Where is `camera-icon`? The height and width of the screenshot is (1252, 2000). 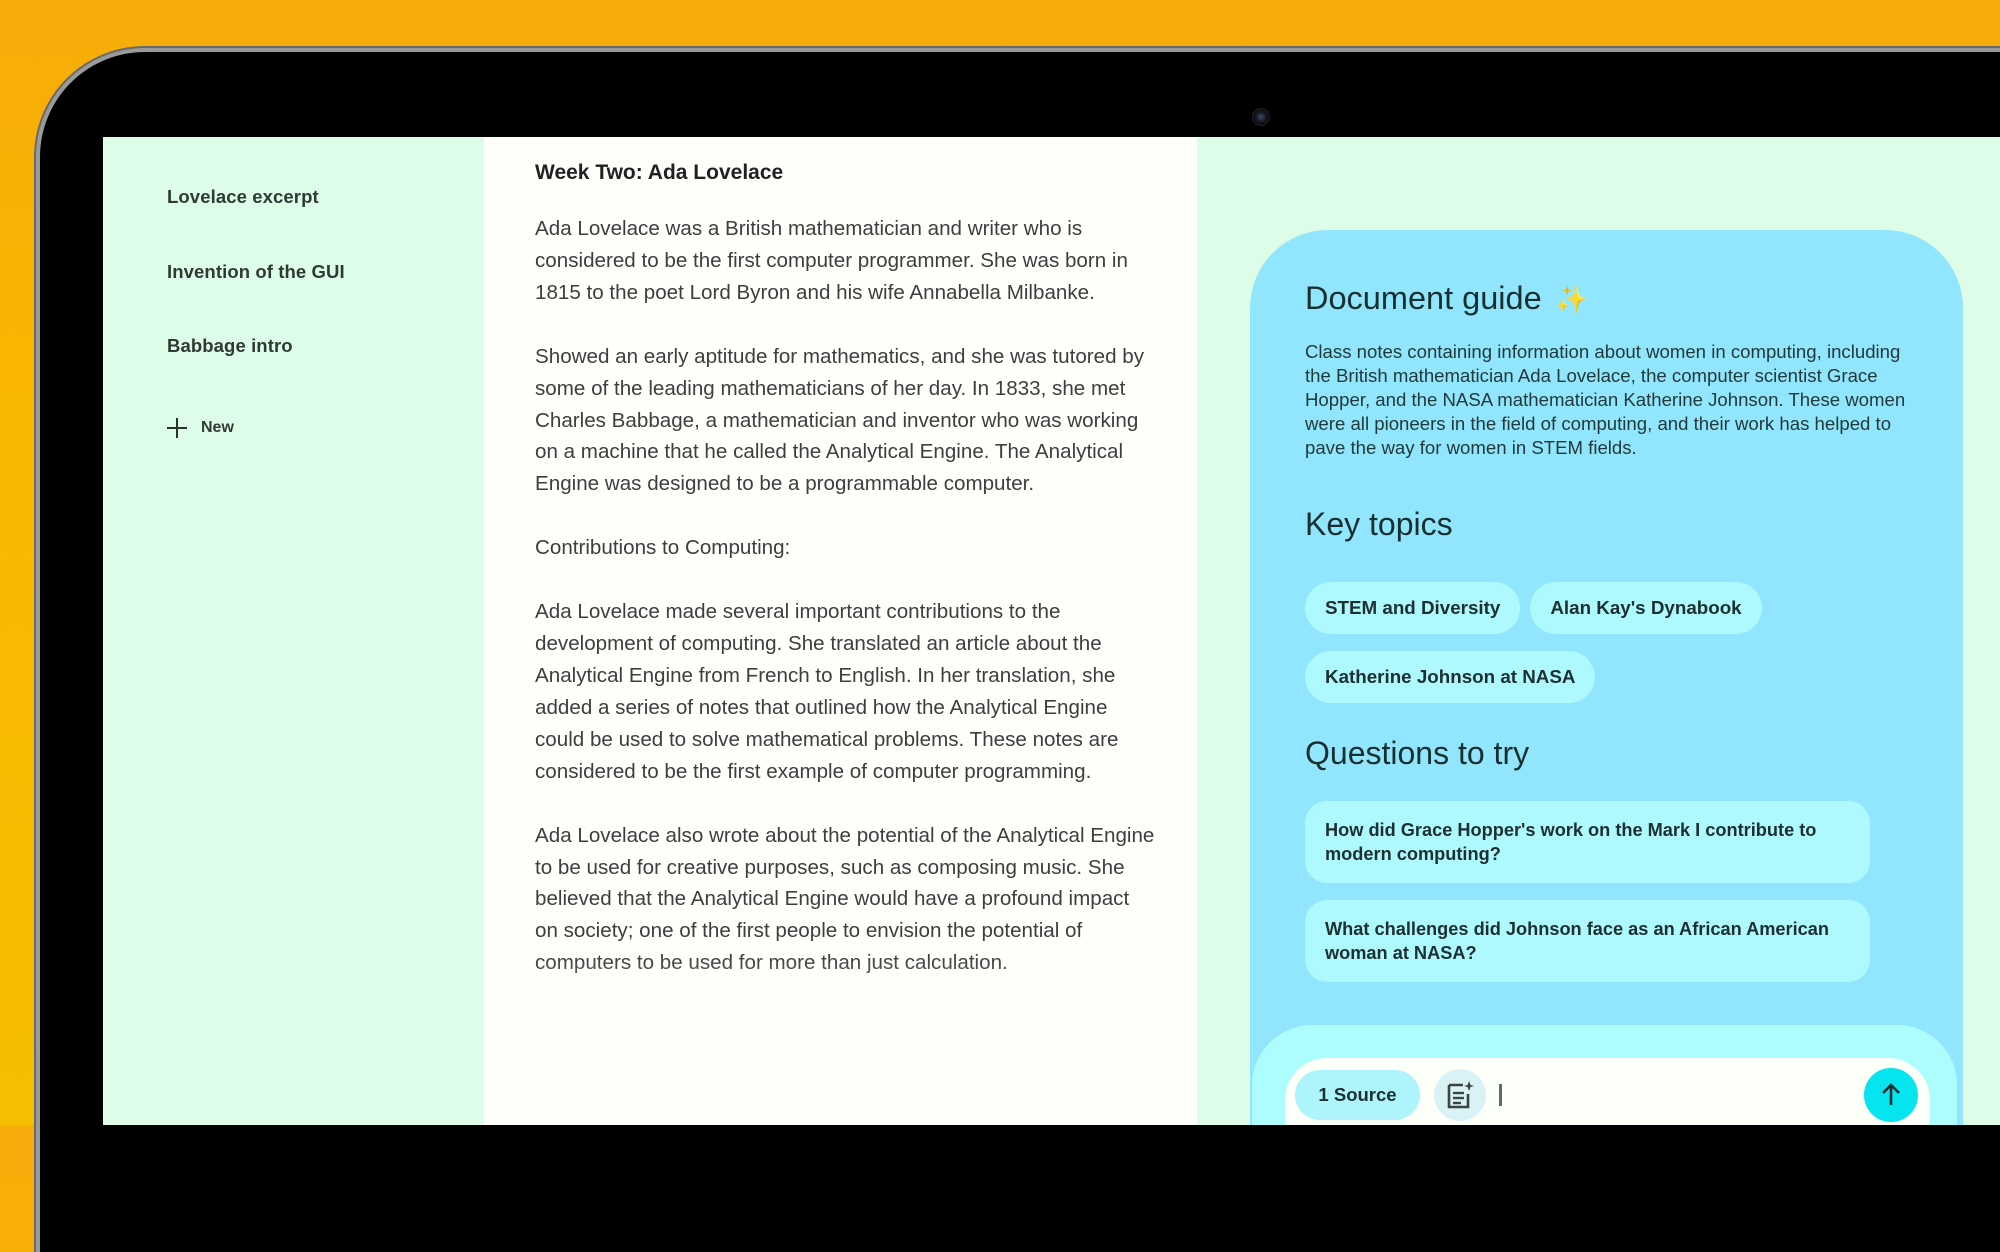 camera-icon is located at coordinates (1261, 117).